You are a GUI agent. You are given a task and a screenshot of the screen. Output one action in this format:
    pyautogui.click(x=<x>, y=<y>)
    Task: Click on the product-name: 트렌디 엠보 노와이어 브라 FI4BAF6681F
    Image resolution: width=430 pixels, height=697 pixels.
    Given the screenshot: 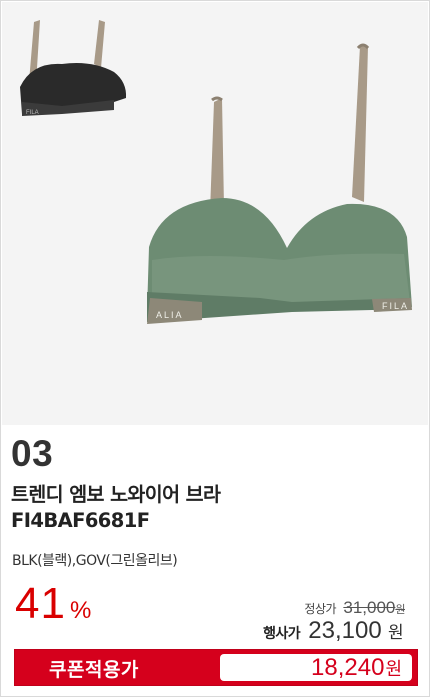 What is the action you would take?
    pyautogui.click(x=216, y=508)
    